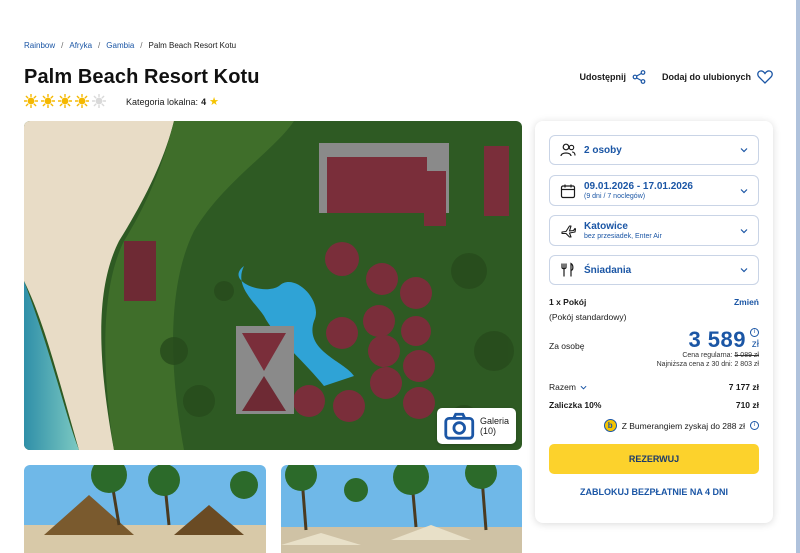 This screenshot has height=553, width=800. What do you see at coordinates (706, 77) in the screenshot?
I see `favorite-label: Dodaj do ulubionych` at bounding box center [706, 77].